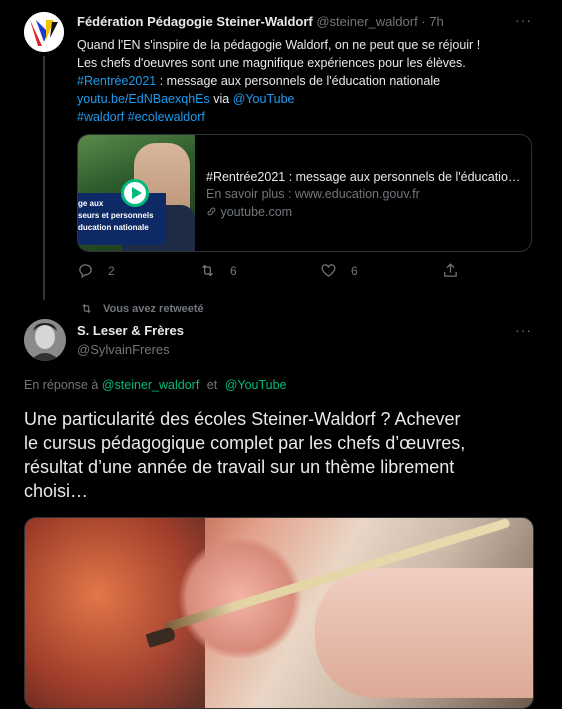 This screenshot has width=562, height=709. Describe the element at coordinates (457, 270) in the screenshot. I see `share-button` at that location.